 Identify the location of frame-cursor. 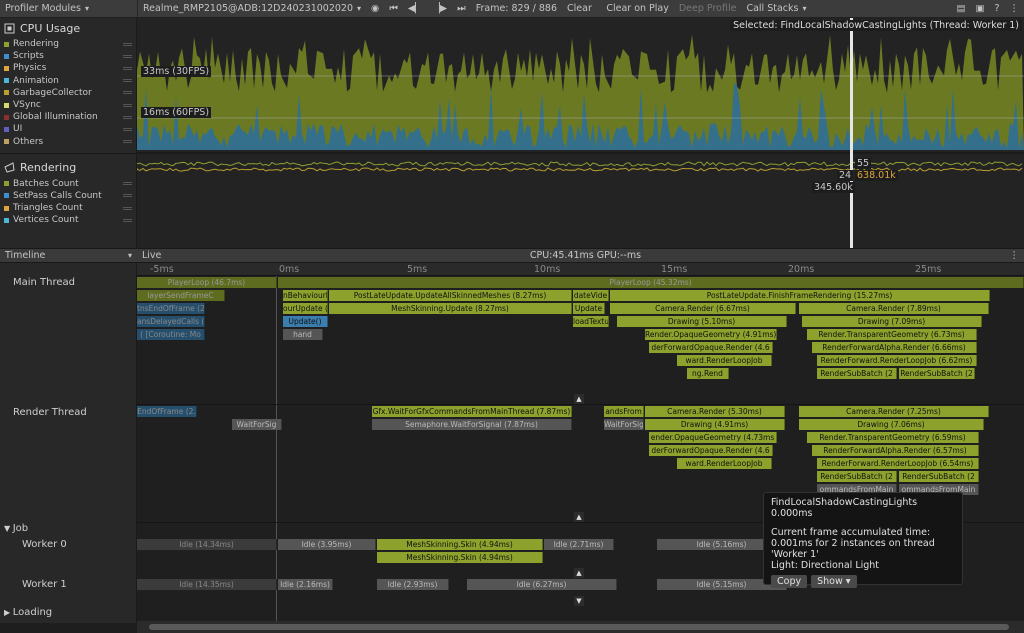
(851, 133).